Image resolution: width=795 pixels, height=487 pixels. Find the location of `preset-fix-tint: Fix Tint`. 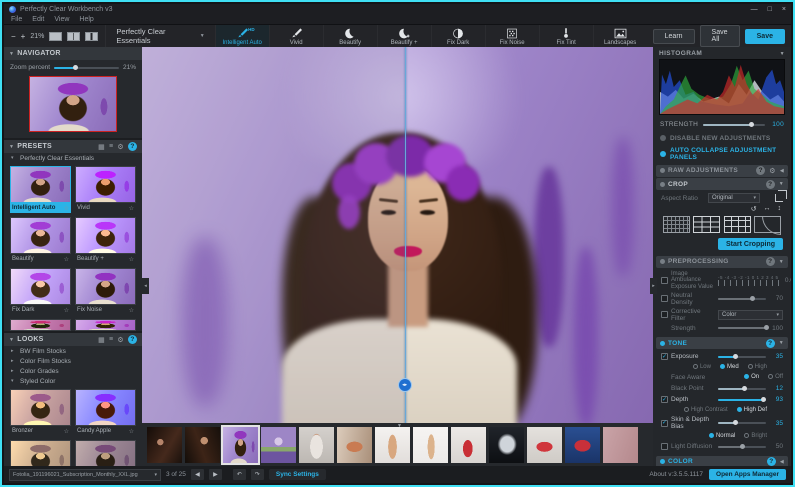

preset-fix-tint: Fix Tint is located at coordinates (565, 36).